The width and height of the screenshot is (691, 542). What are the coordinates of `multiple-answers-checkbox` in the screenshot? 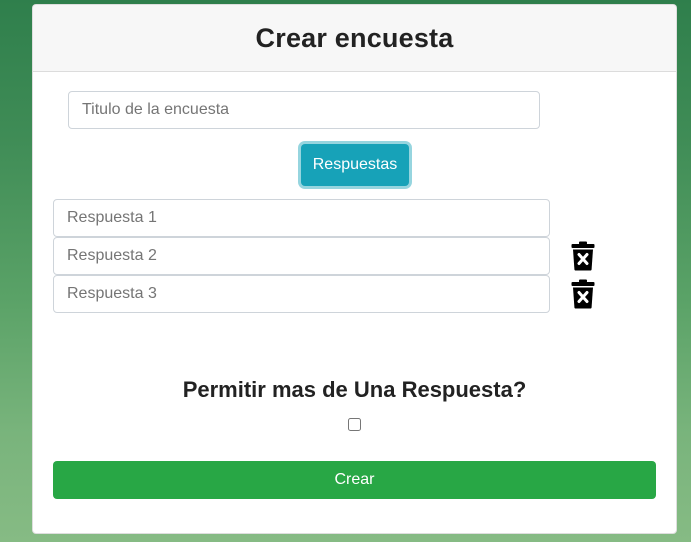 It's located at (354, 424).